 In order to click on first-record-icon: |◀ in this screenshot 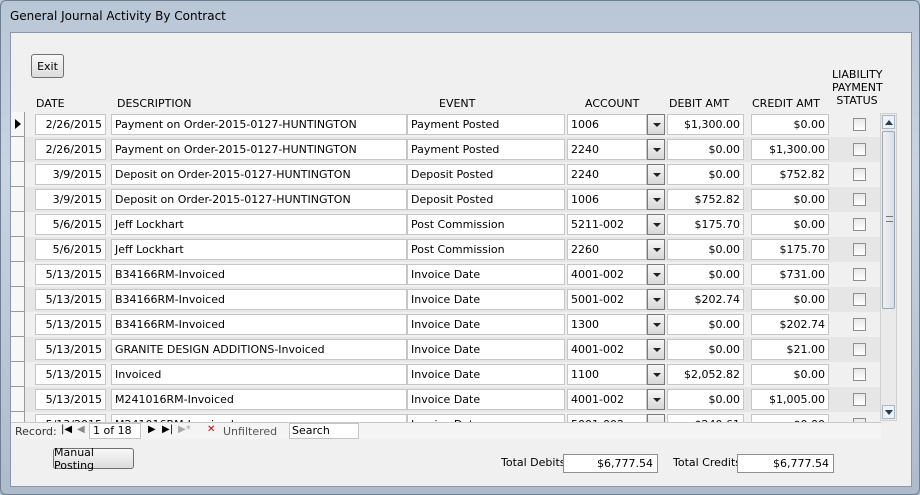, I will do `click(66, 429)`.